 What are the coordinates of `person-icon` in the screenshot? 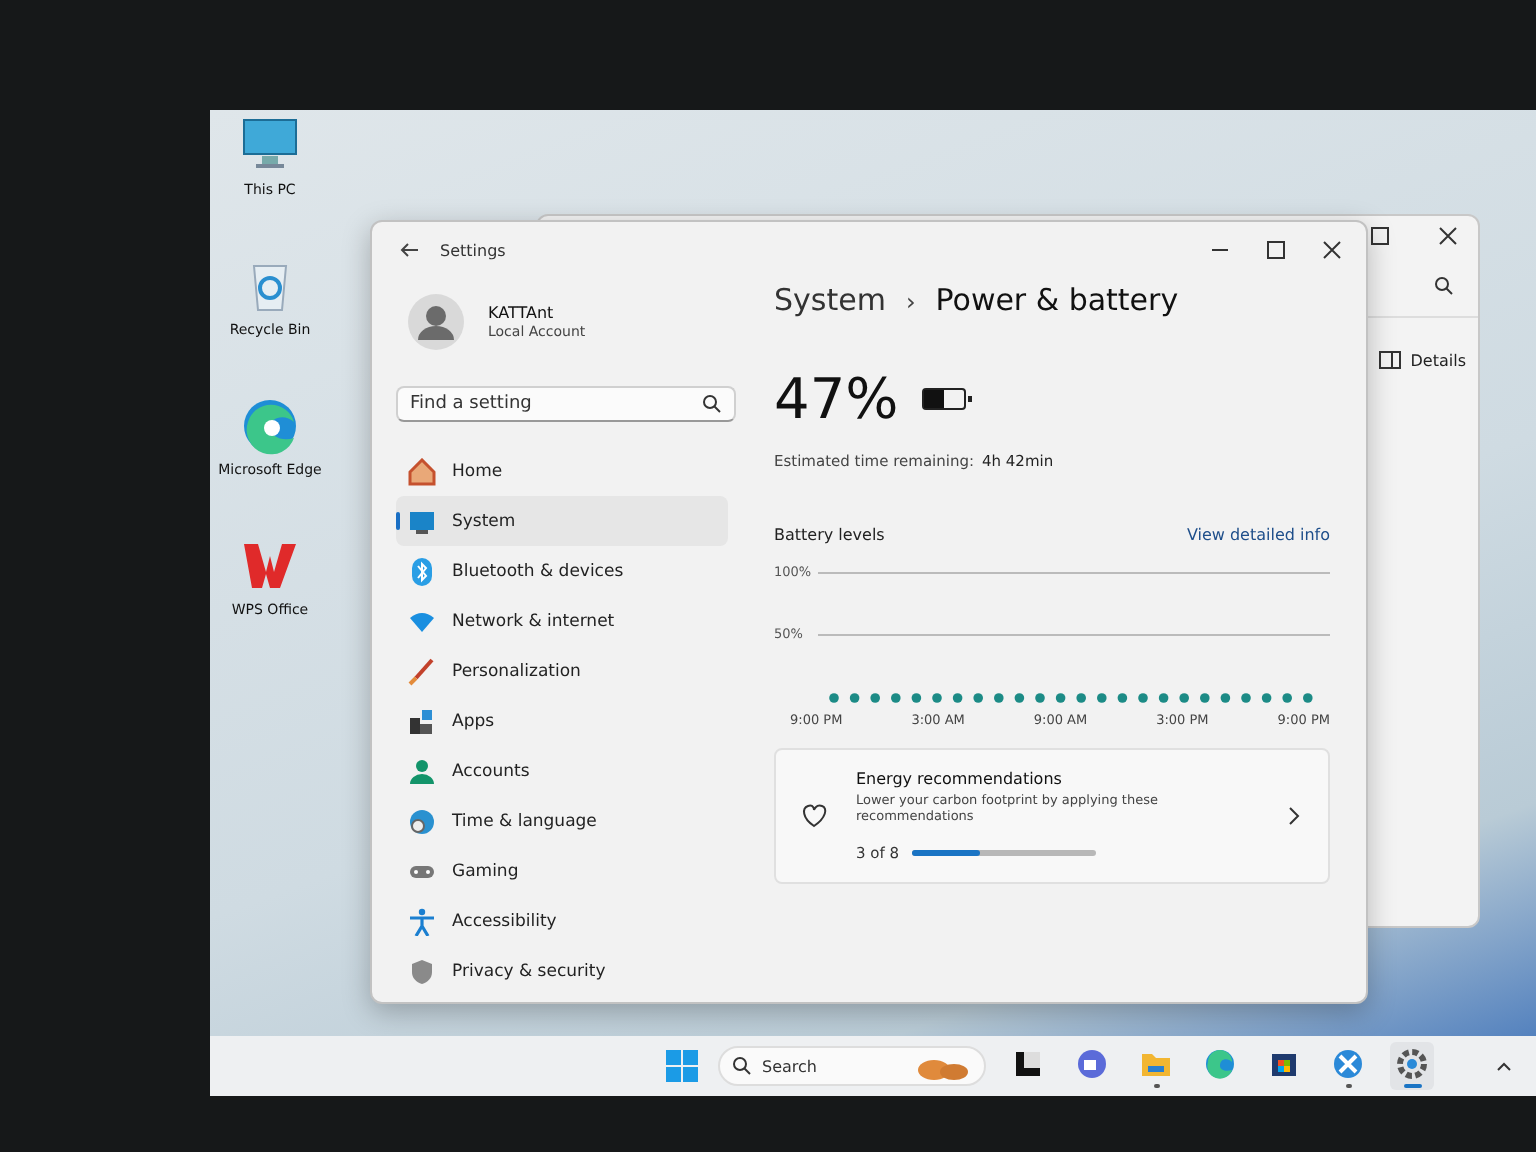 It's located at (422, 771).